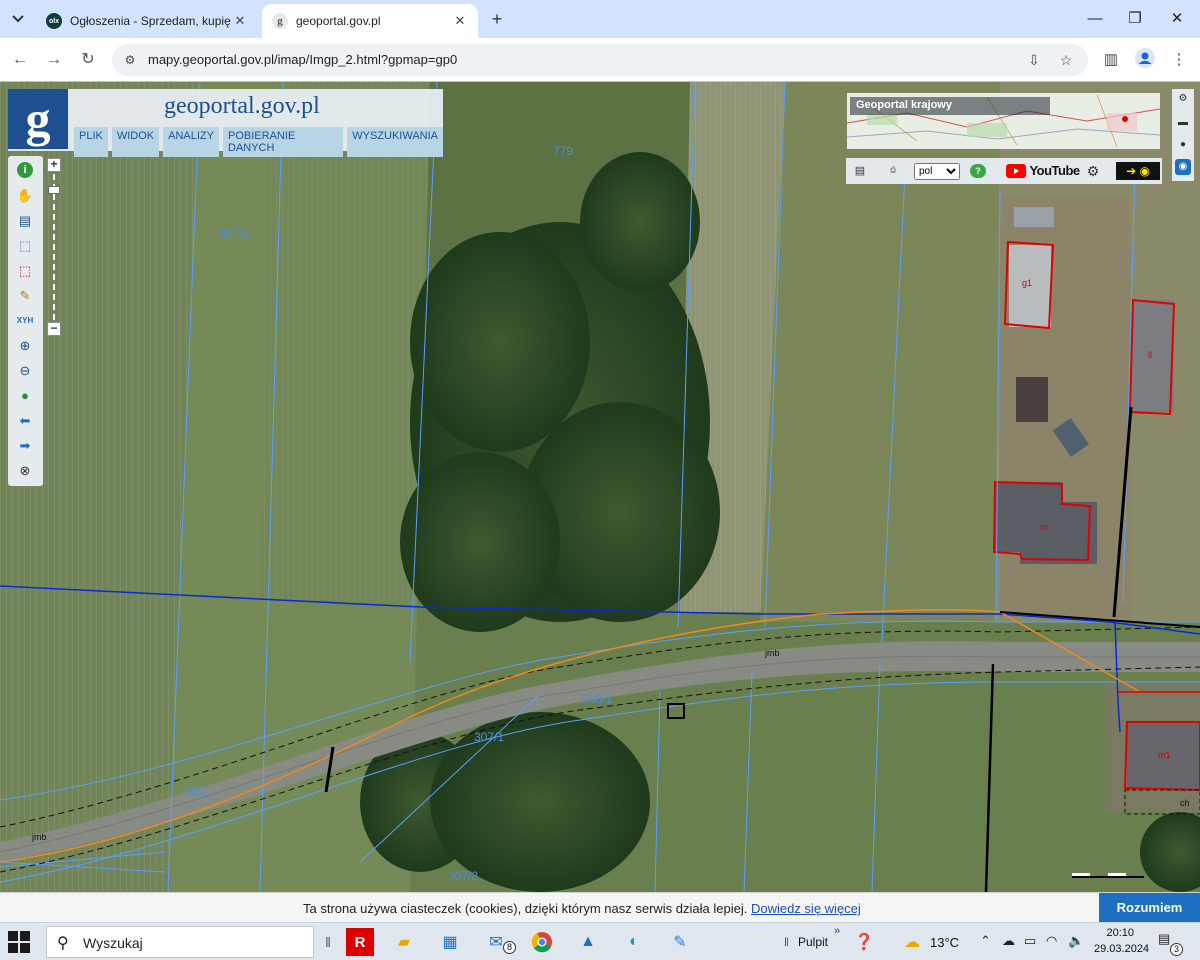 This screenshot has height=960, width=1200. I want to click on taskbar-search-placeholder: Wyszukaj, so click(113, 943).